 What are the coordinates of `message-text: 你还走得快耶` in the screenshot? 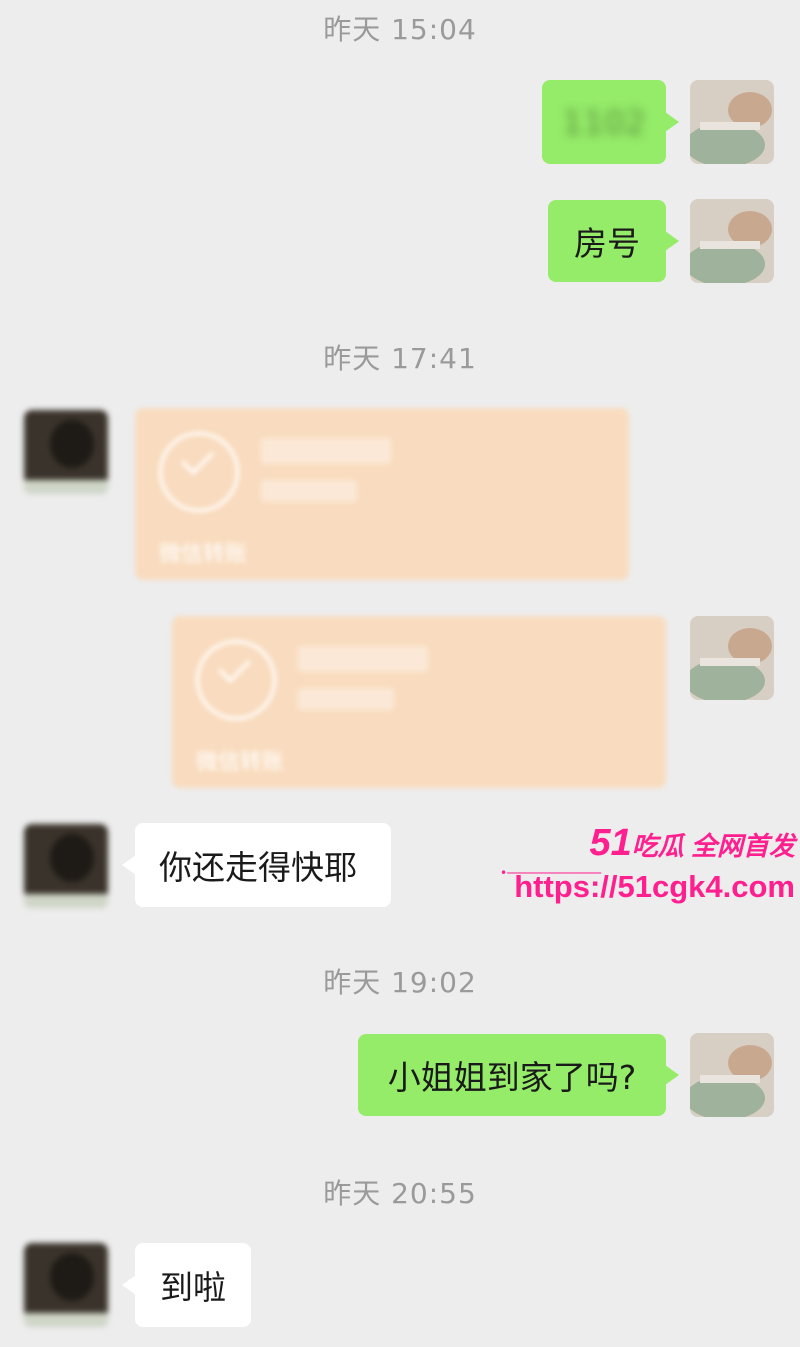 It's located at (258, 867).